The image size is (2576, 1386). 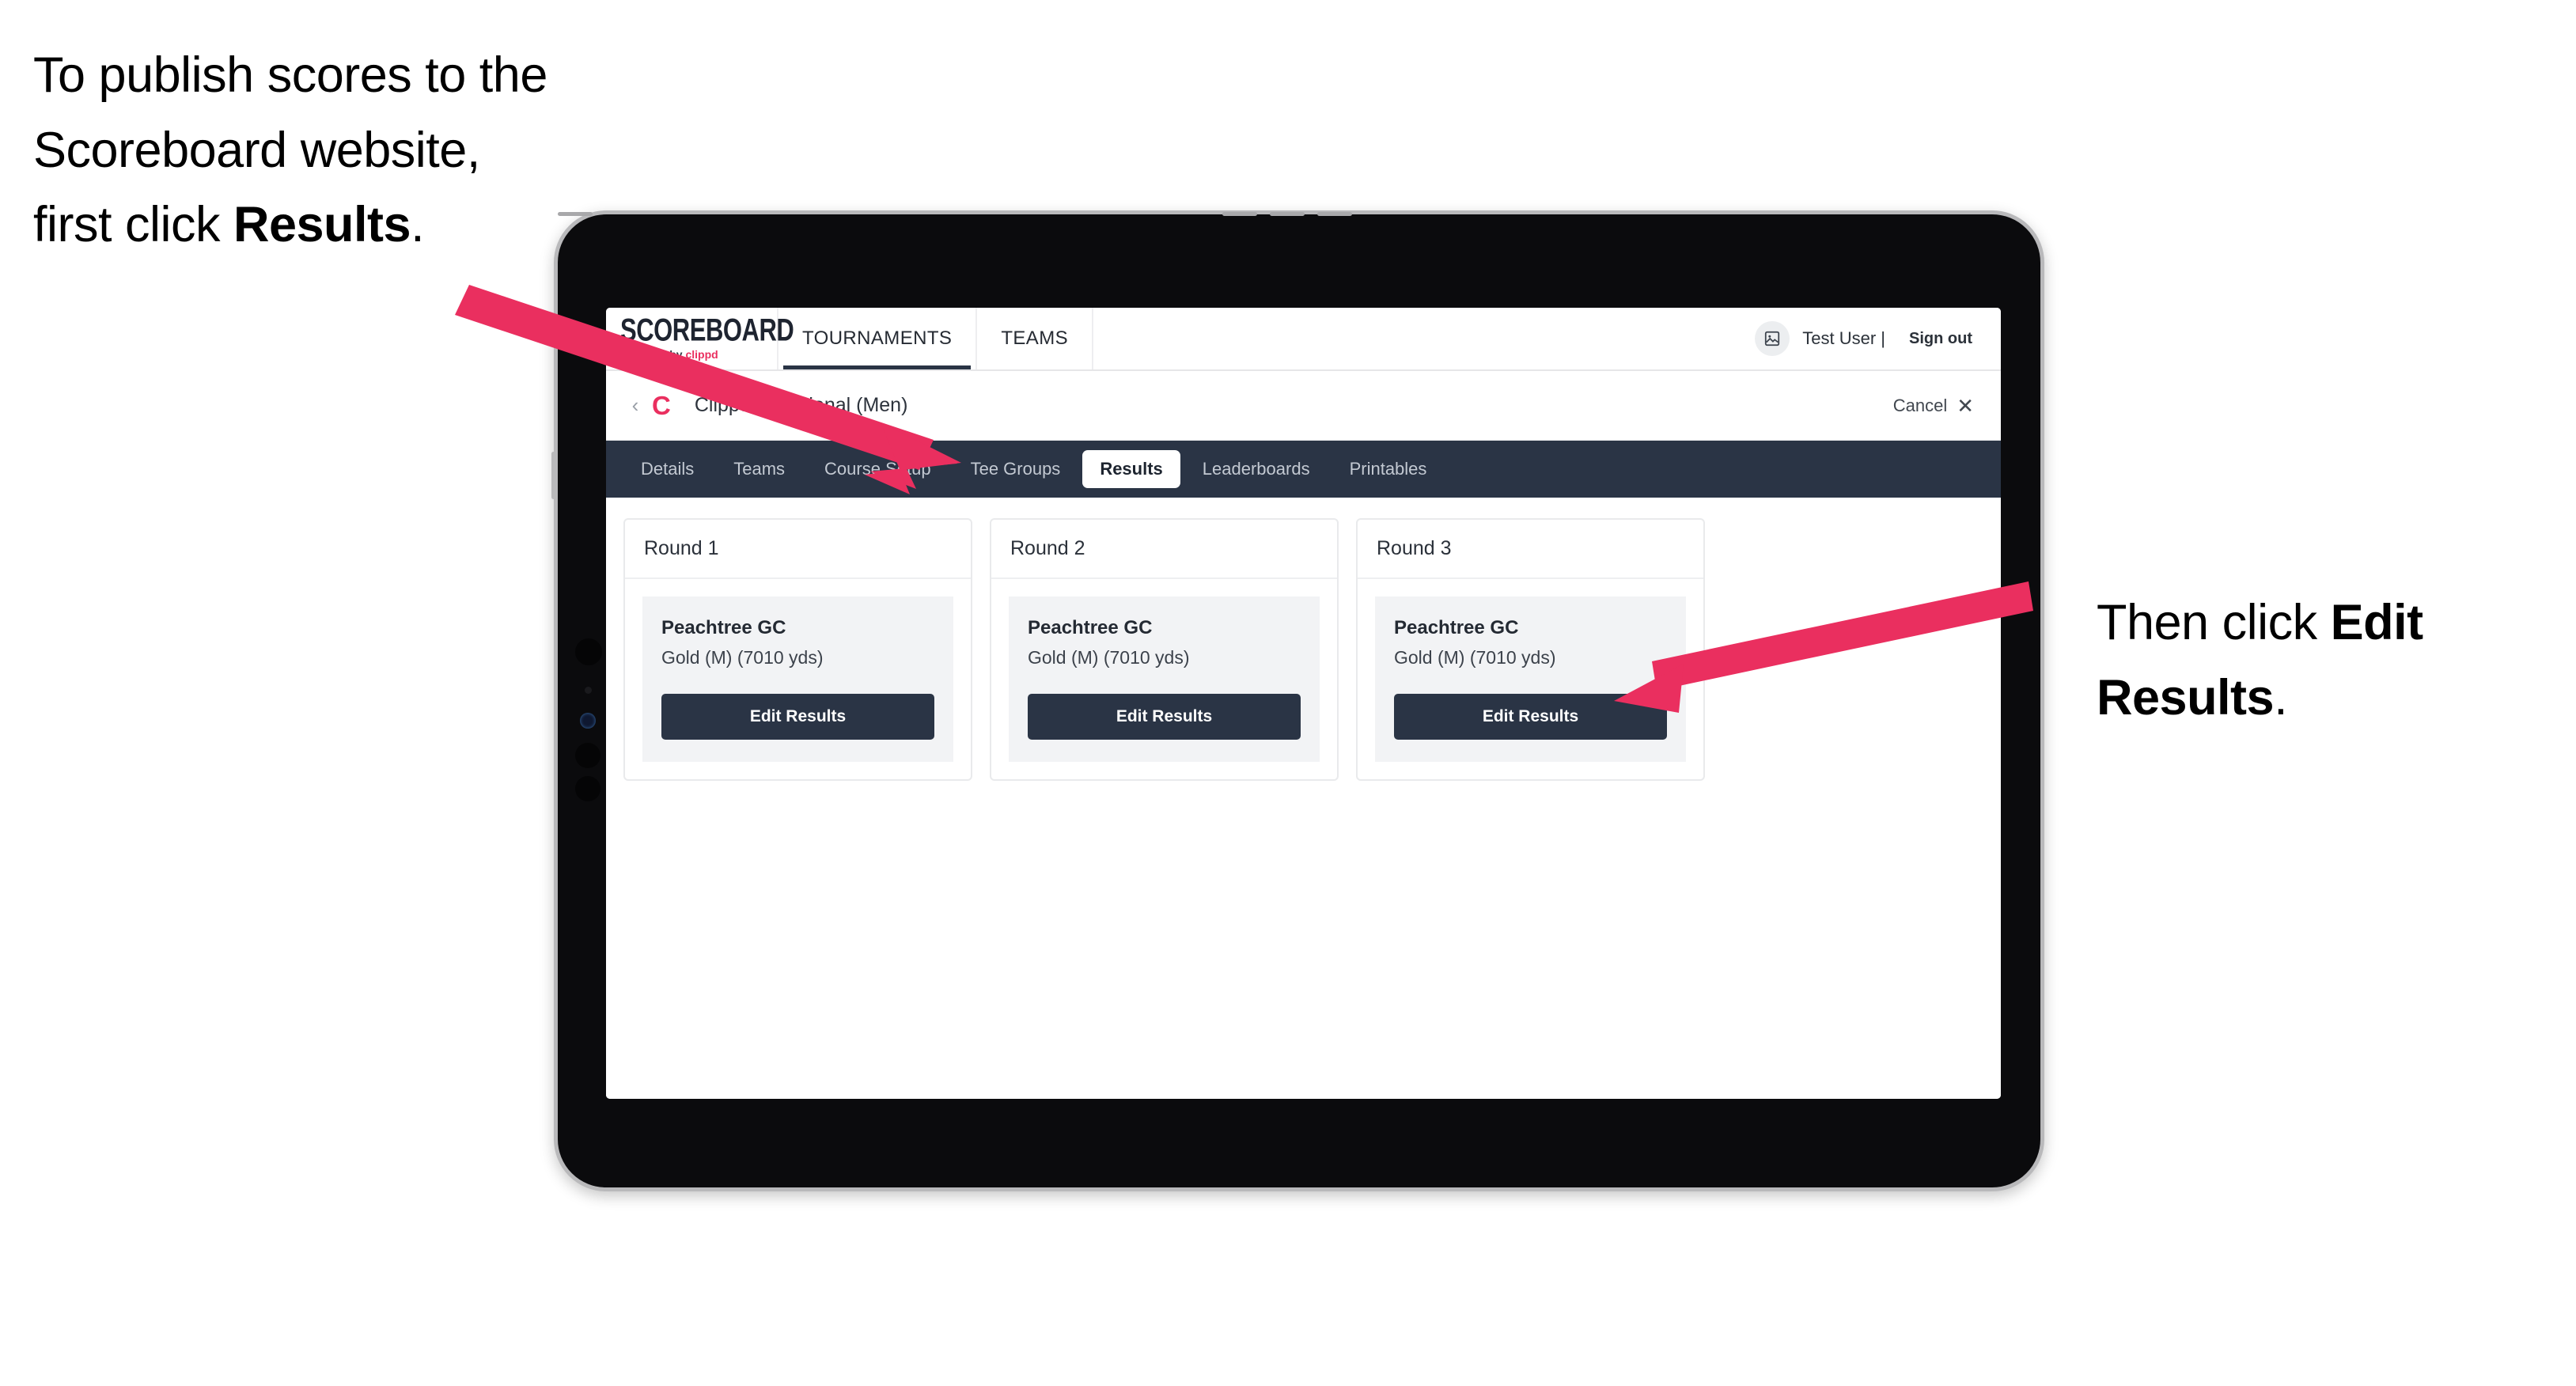 I want to click on brand-powered-prefix: Powered by, so click(x=653, y=354).